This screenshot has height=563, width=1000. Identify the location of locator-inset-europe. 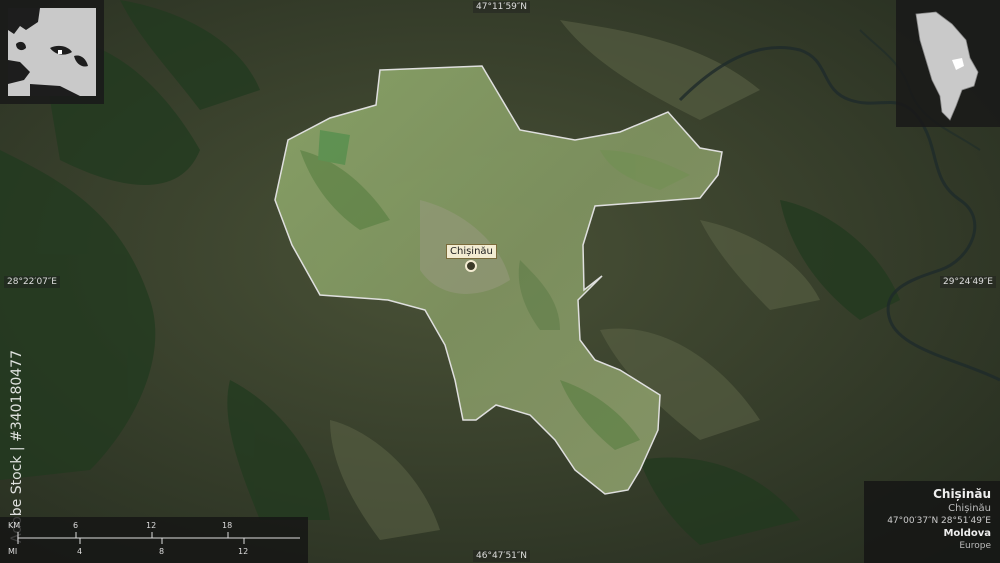
(52, 52).